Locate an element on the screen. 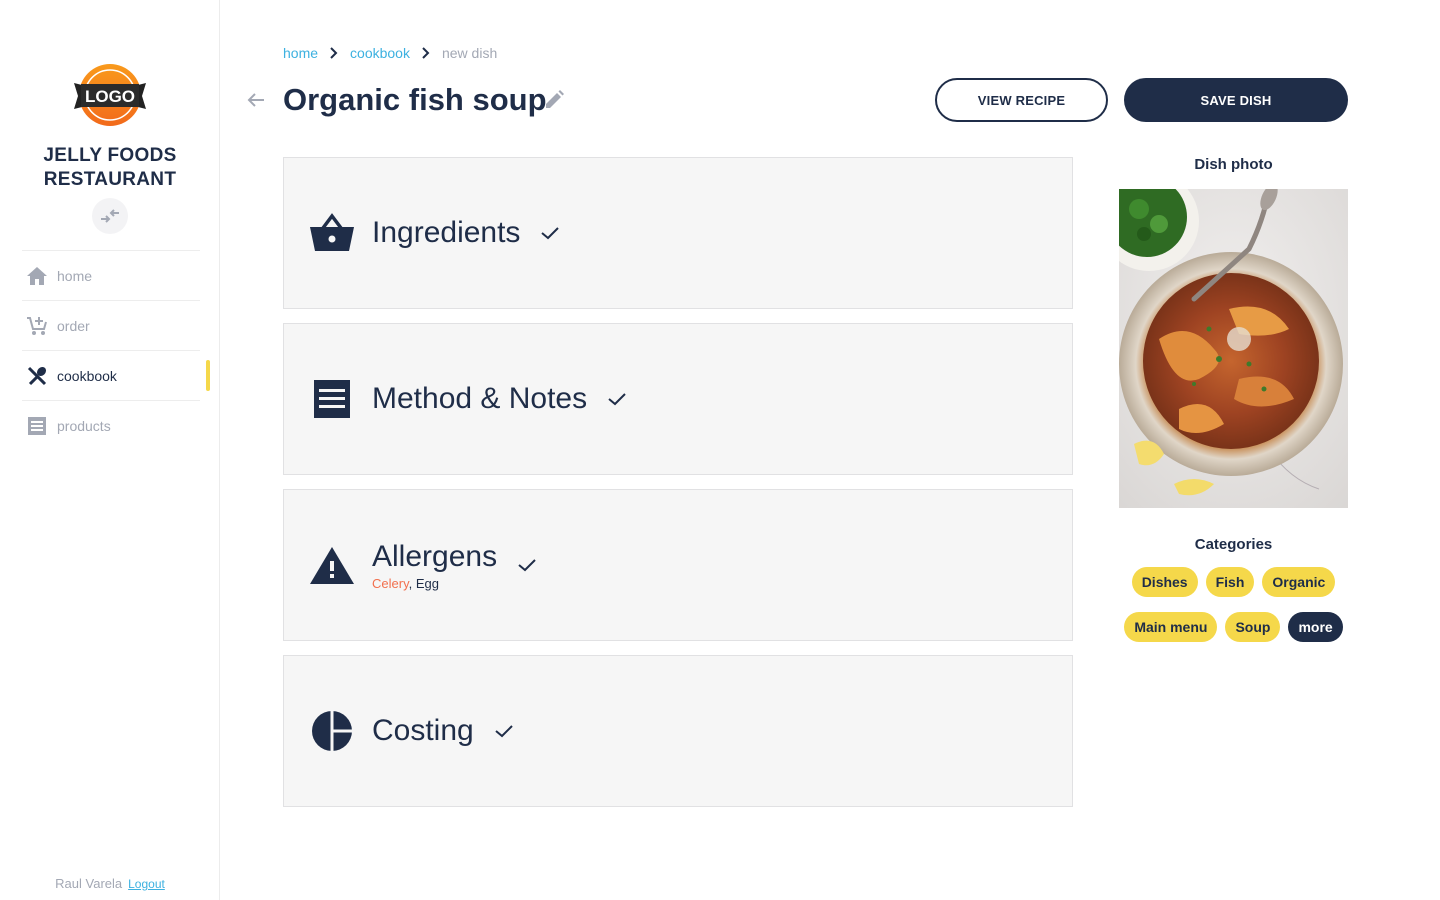 The width and height of the screenshot is (1440, 900). sidebar-item-products: products is located at coordinates (111, 425).